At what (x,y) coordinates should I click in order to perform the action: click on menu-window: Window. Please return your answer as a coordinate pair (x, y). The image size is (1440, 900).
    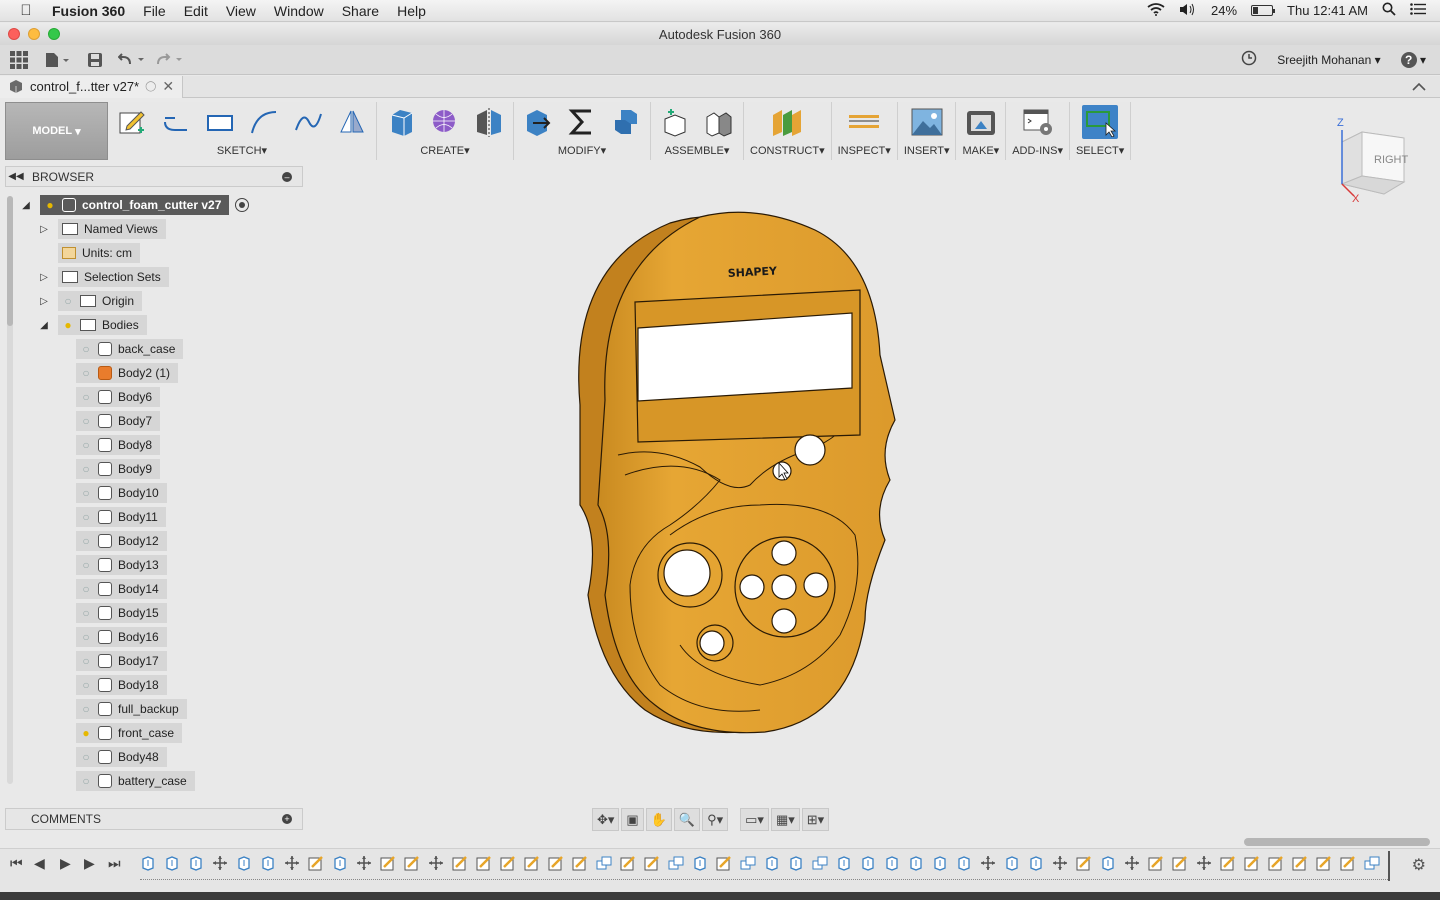
    Looking at the image, I should click on (299, 11).